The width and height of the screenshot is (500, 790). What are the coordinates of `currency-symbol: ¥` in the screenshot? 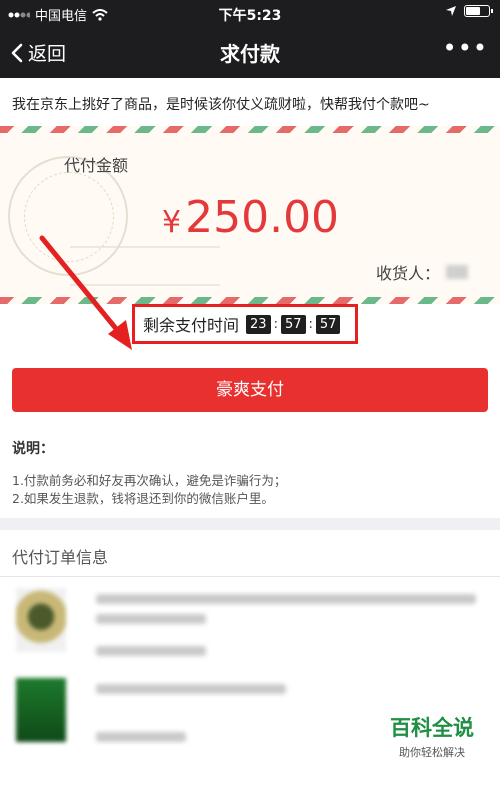 It's located at (172, 222).